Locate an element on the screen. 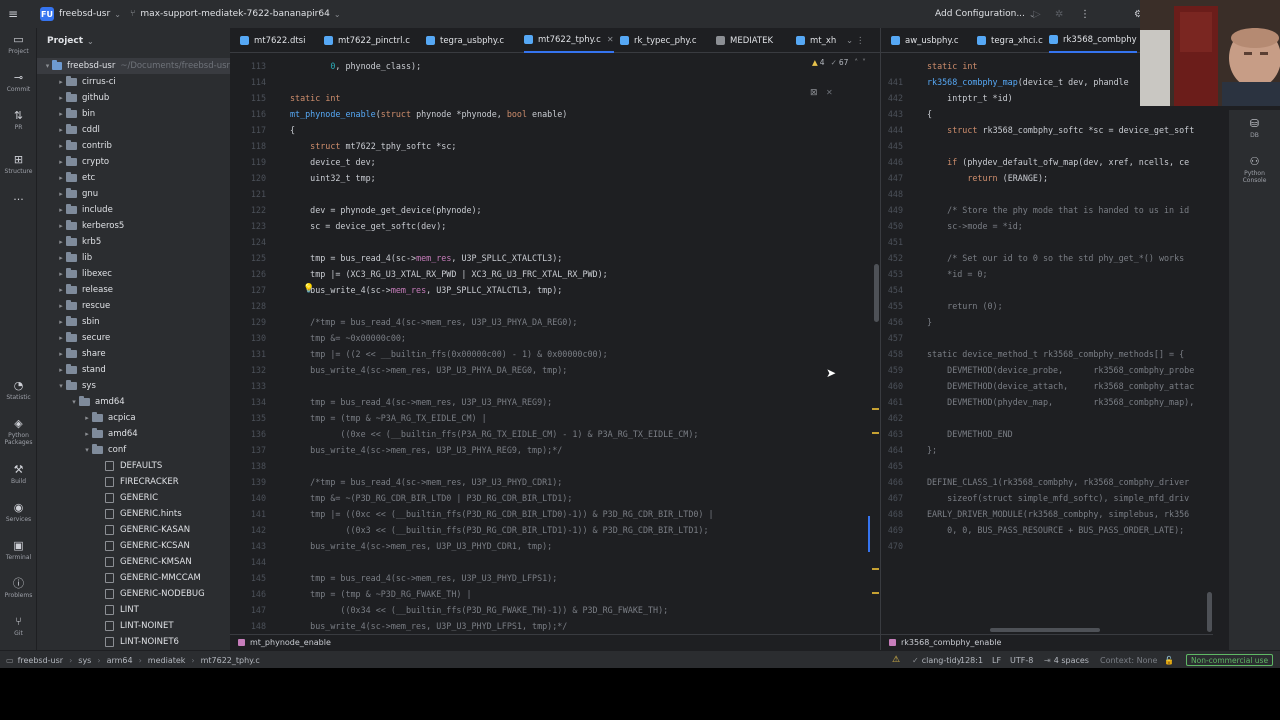 The height and width of the screenshot is (720, 1280). tree-item: ▸ lib is located at coordinates (133, 258).